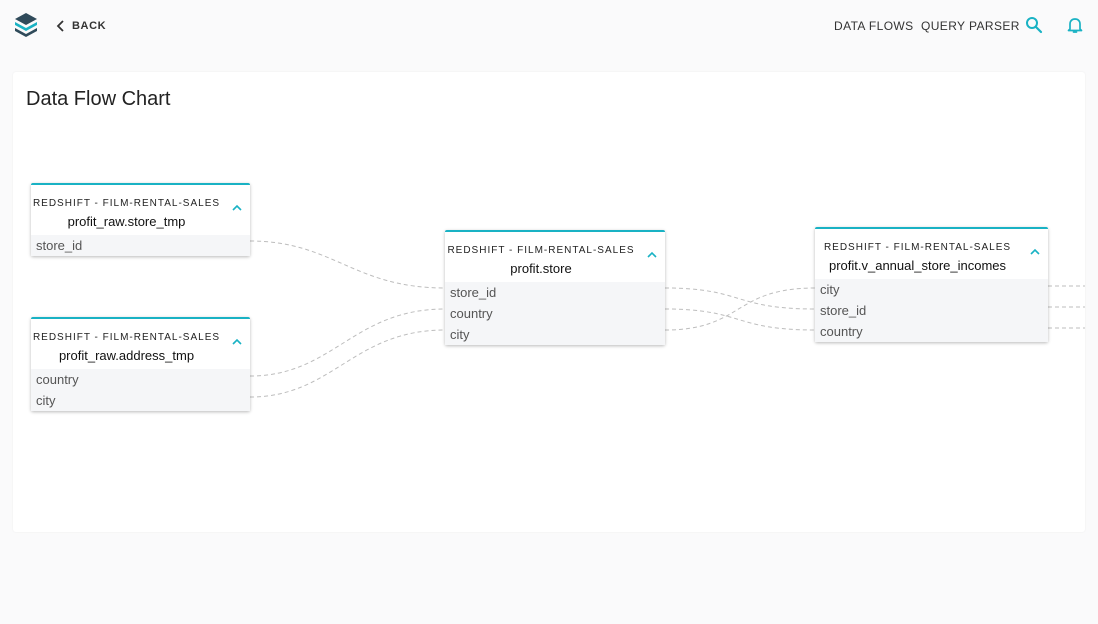 Image resolution: width=1098 pixels, height=624 pixels. What do you see at coordinates (970, 26) in the screenshot?
I see `nav-query-parser: QUERY PARSER` at bounding box center [970, 26].